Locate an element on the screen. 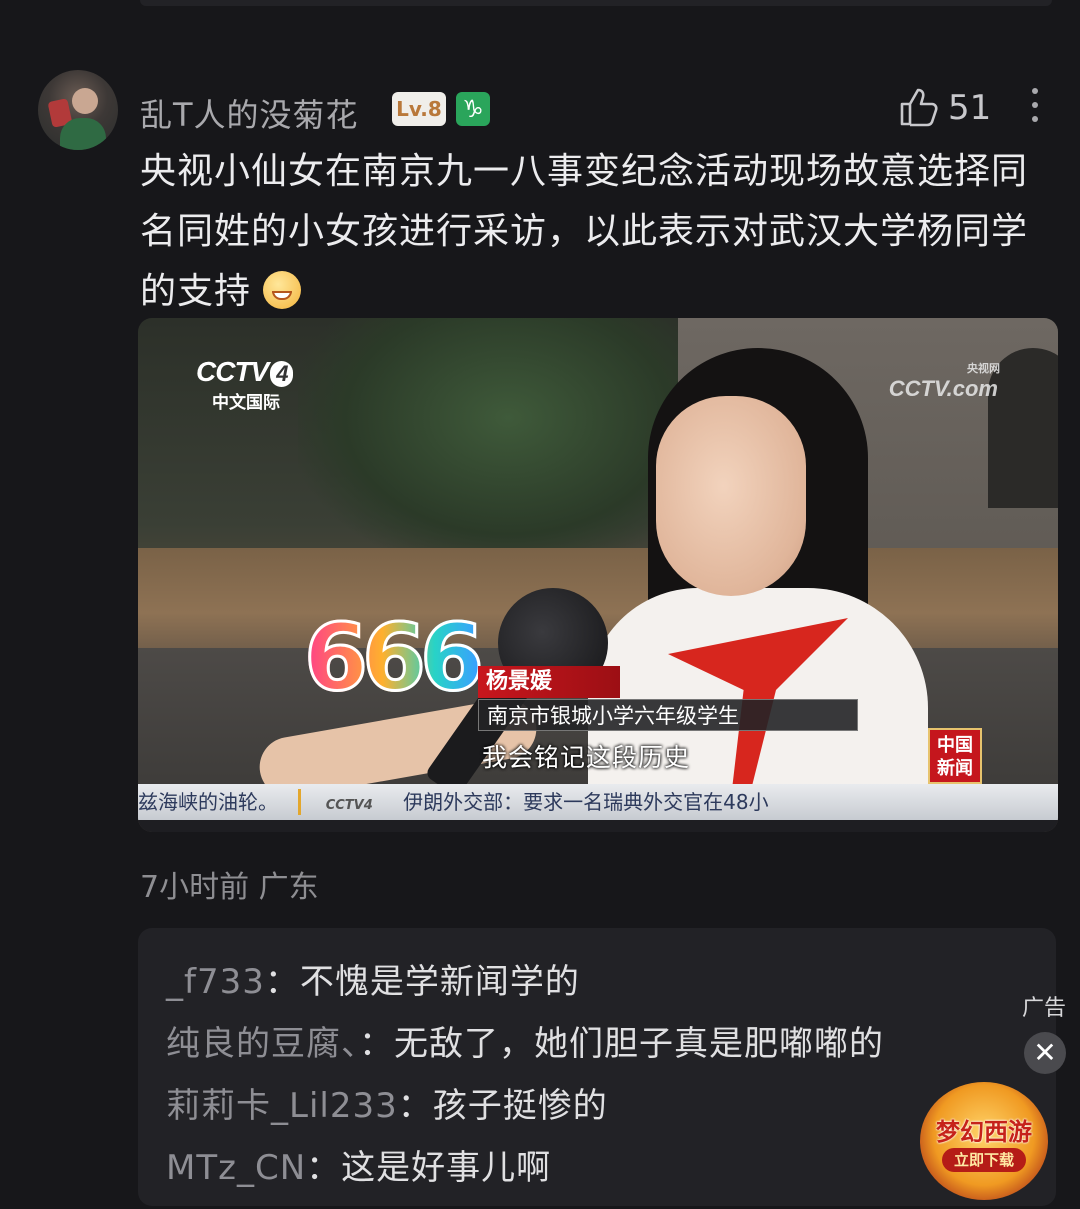  news-ticker: 兹海峡的油轮。 CCTV4 伊朗外交部：要求一名瑞典外交官在48小 is located at coordinates (598, 802).